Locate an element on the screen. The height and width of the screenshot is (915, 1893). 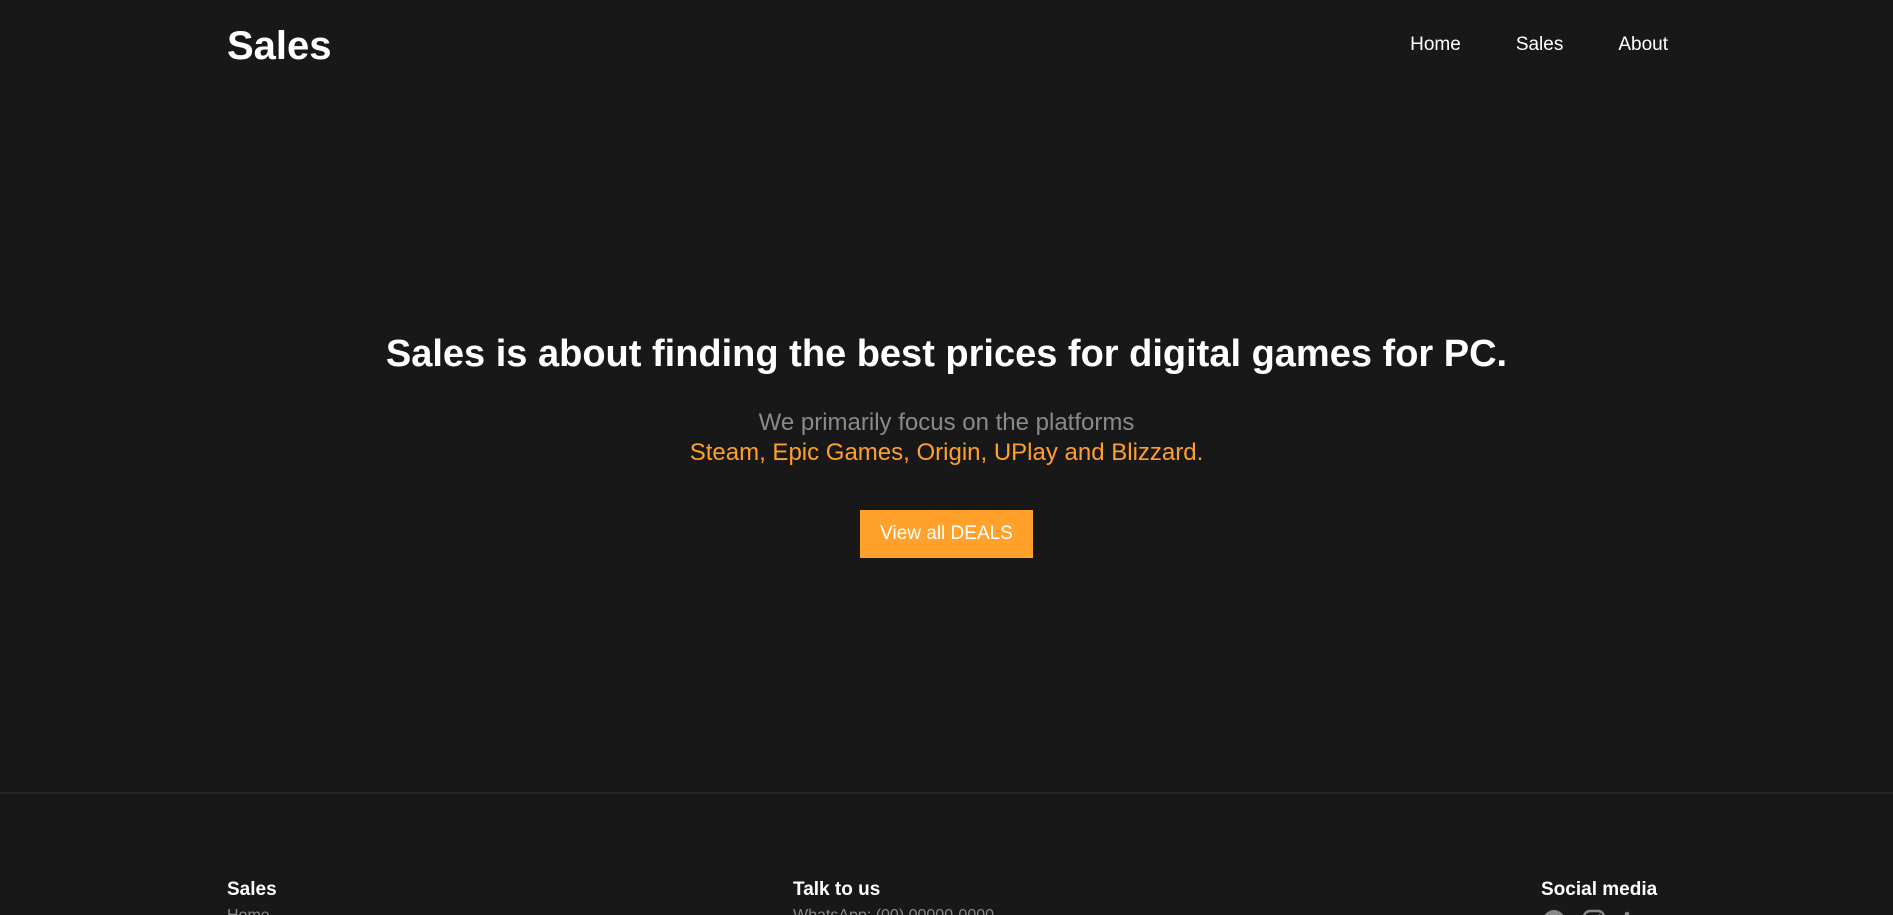
nav-sales-link: Sales is located at coordinates (1540, 45).